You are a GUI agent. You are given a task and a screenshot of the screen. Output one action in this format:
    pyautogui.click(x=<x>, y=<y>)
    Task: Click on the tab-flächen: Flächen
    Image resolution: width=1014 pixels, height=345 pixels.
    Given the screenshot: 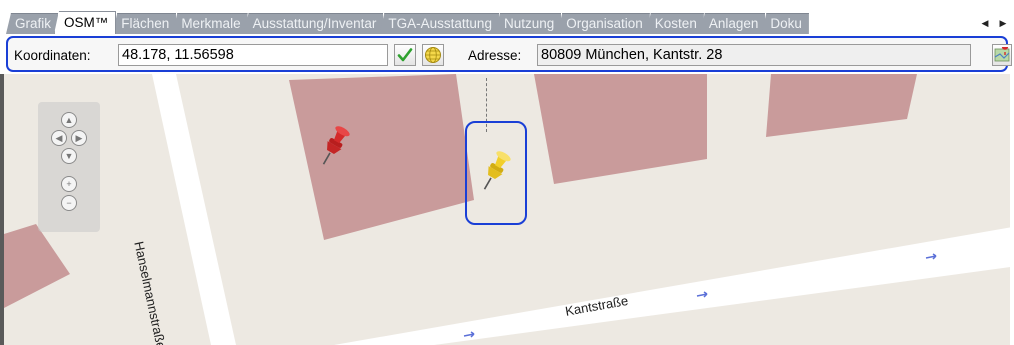 What is the action you would take?
    pyautogui.click(x=144, y=23)
    